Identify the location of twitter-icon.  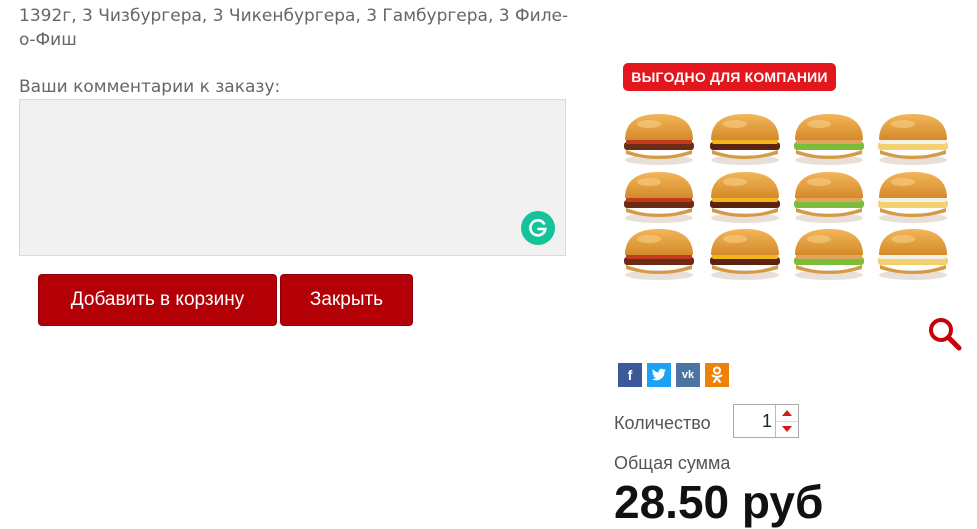
(659, 375).